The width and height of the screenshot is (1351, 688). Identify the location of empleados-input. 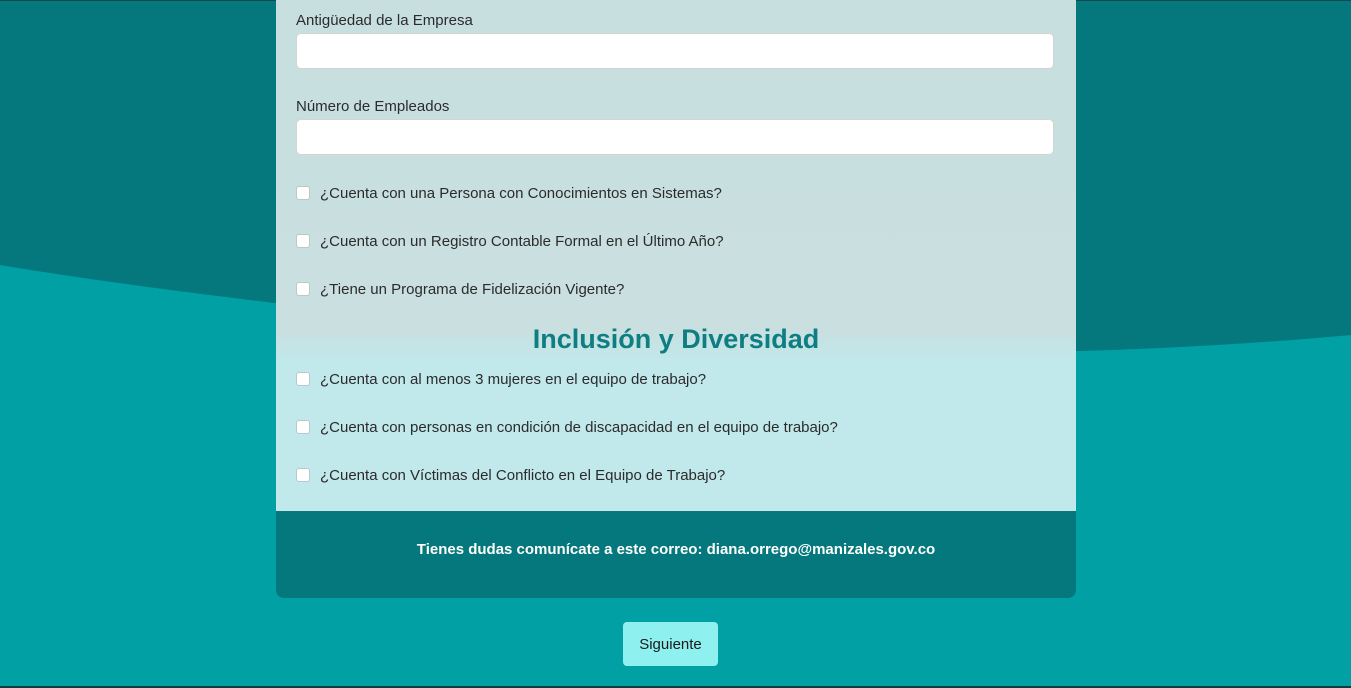
(675, 137).